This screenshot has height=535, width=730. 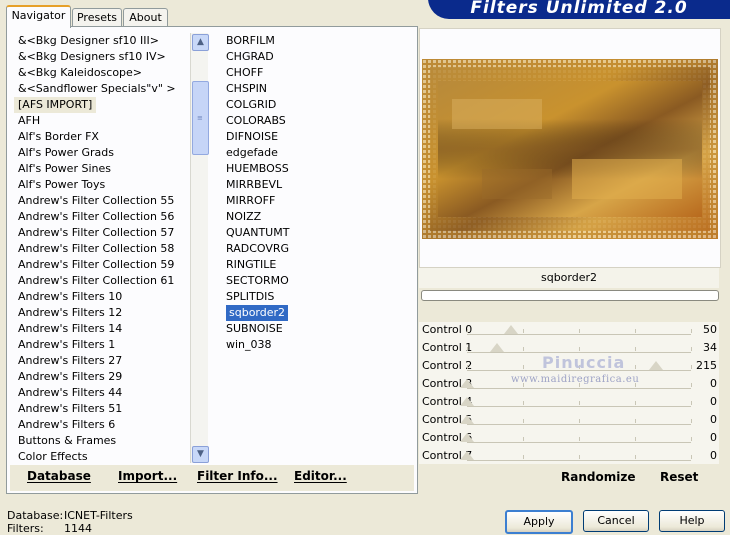 I want to click on category-item: Andrew's Filters 12, so click(x=102, y=313).